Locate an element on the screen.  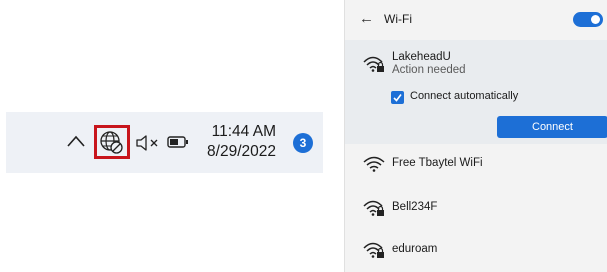
wifi-network-item: Free Tbaytel WiFi is located at coordinates (476, 165).